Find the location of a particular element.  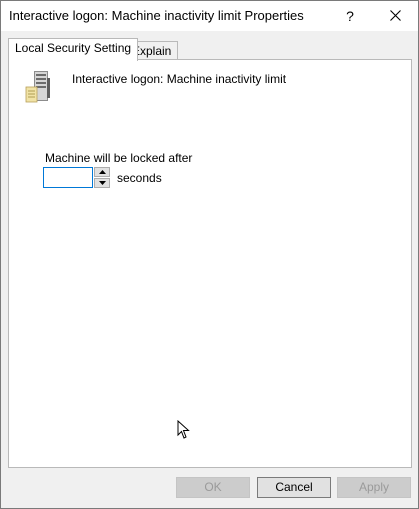

chevron-down-icon is located at coordinates (102, 183).